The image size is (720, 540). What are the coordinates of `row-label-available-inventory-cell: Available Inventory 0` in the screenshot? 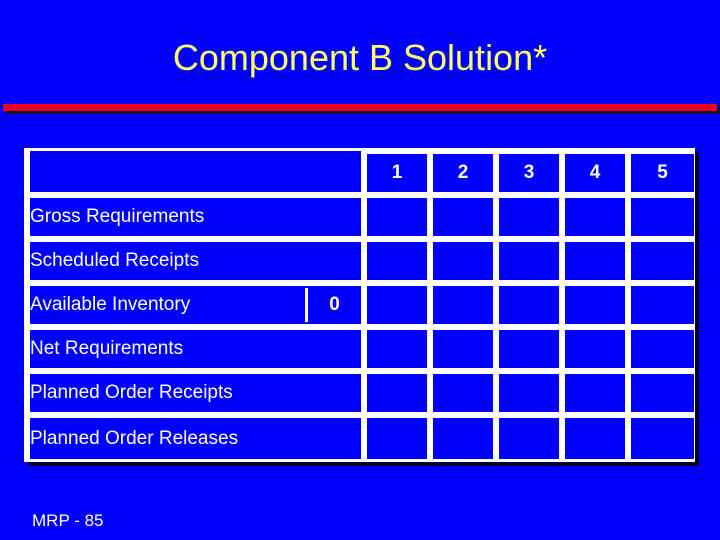 It's located at (195, 305).